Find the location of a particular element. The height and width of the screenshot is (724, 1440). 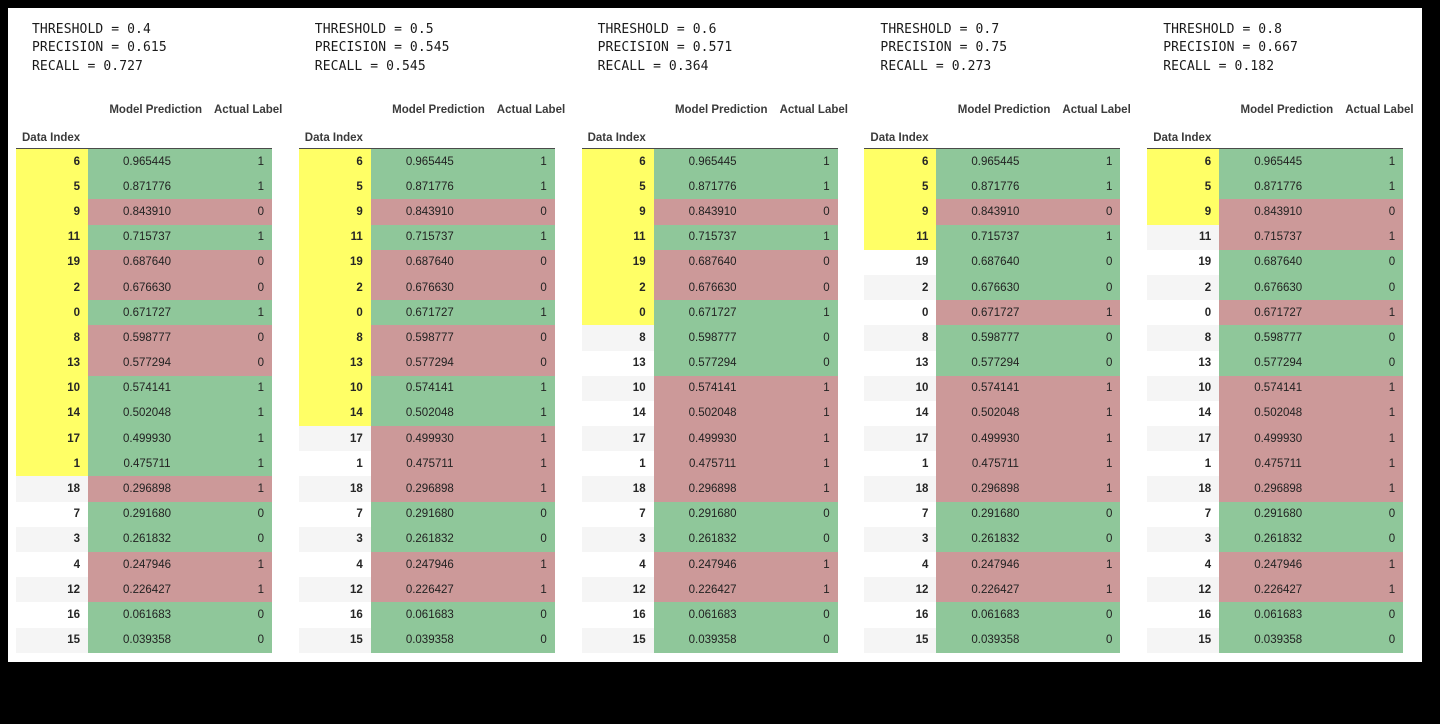

cell-model-prediction: 0.574141 is located at coordinates (430, 388).